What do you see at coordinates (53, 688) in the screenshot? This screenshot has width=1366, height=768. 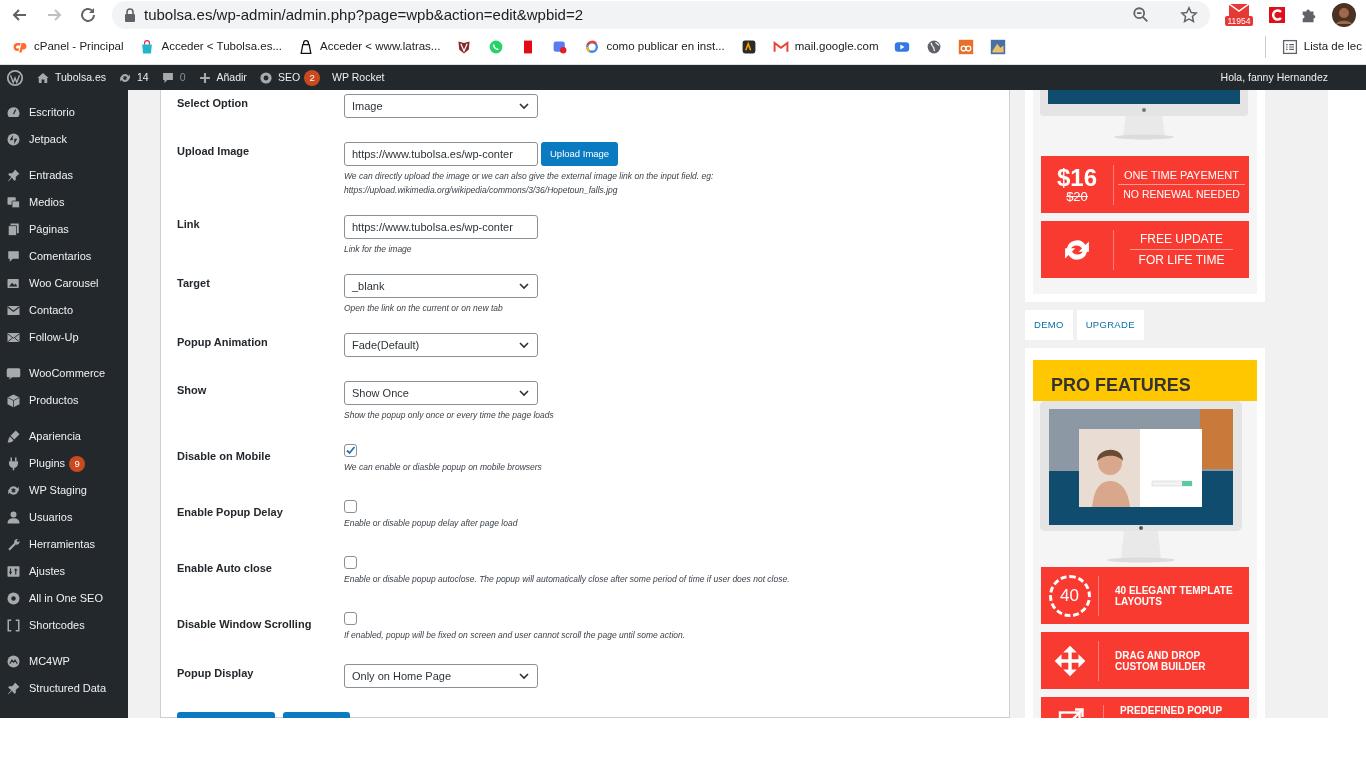 I see `sidebar-item: Structured Data` at bounding box center [53, 688].